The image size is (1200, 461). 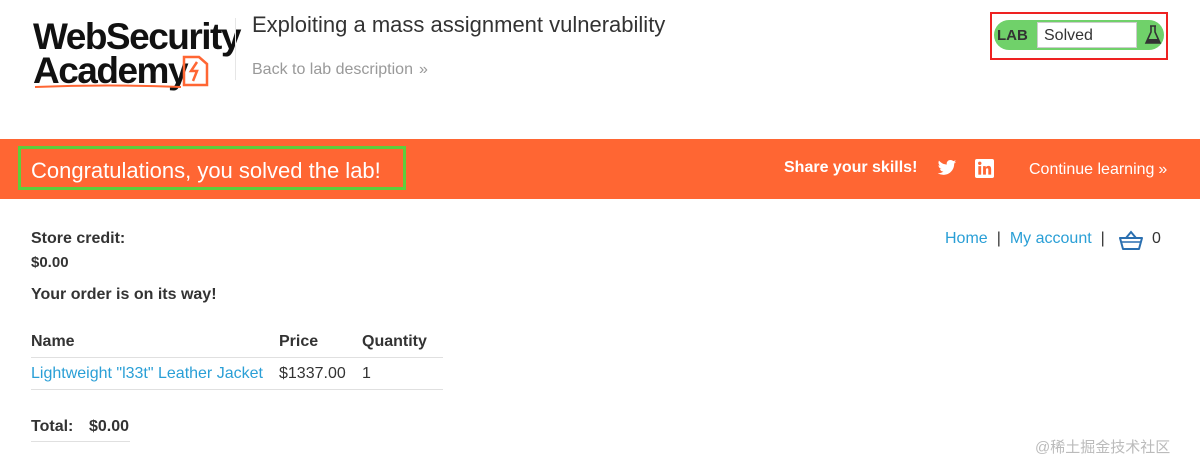 I want to click on lab-status-widget: LAB Solved, so click(x=1079, y=36).